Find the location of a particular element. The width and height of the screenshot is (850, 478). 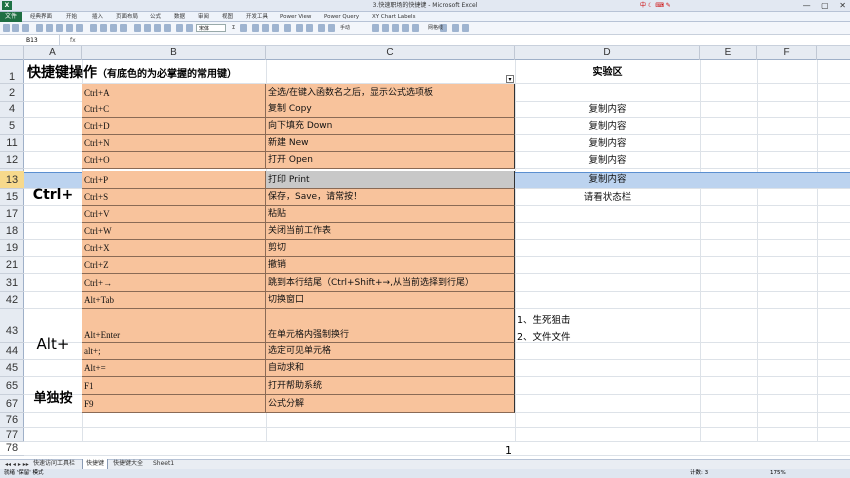

shortcut-description-cell: 在单元格内强制换行 is located at coordinates (390, 326).